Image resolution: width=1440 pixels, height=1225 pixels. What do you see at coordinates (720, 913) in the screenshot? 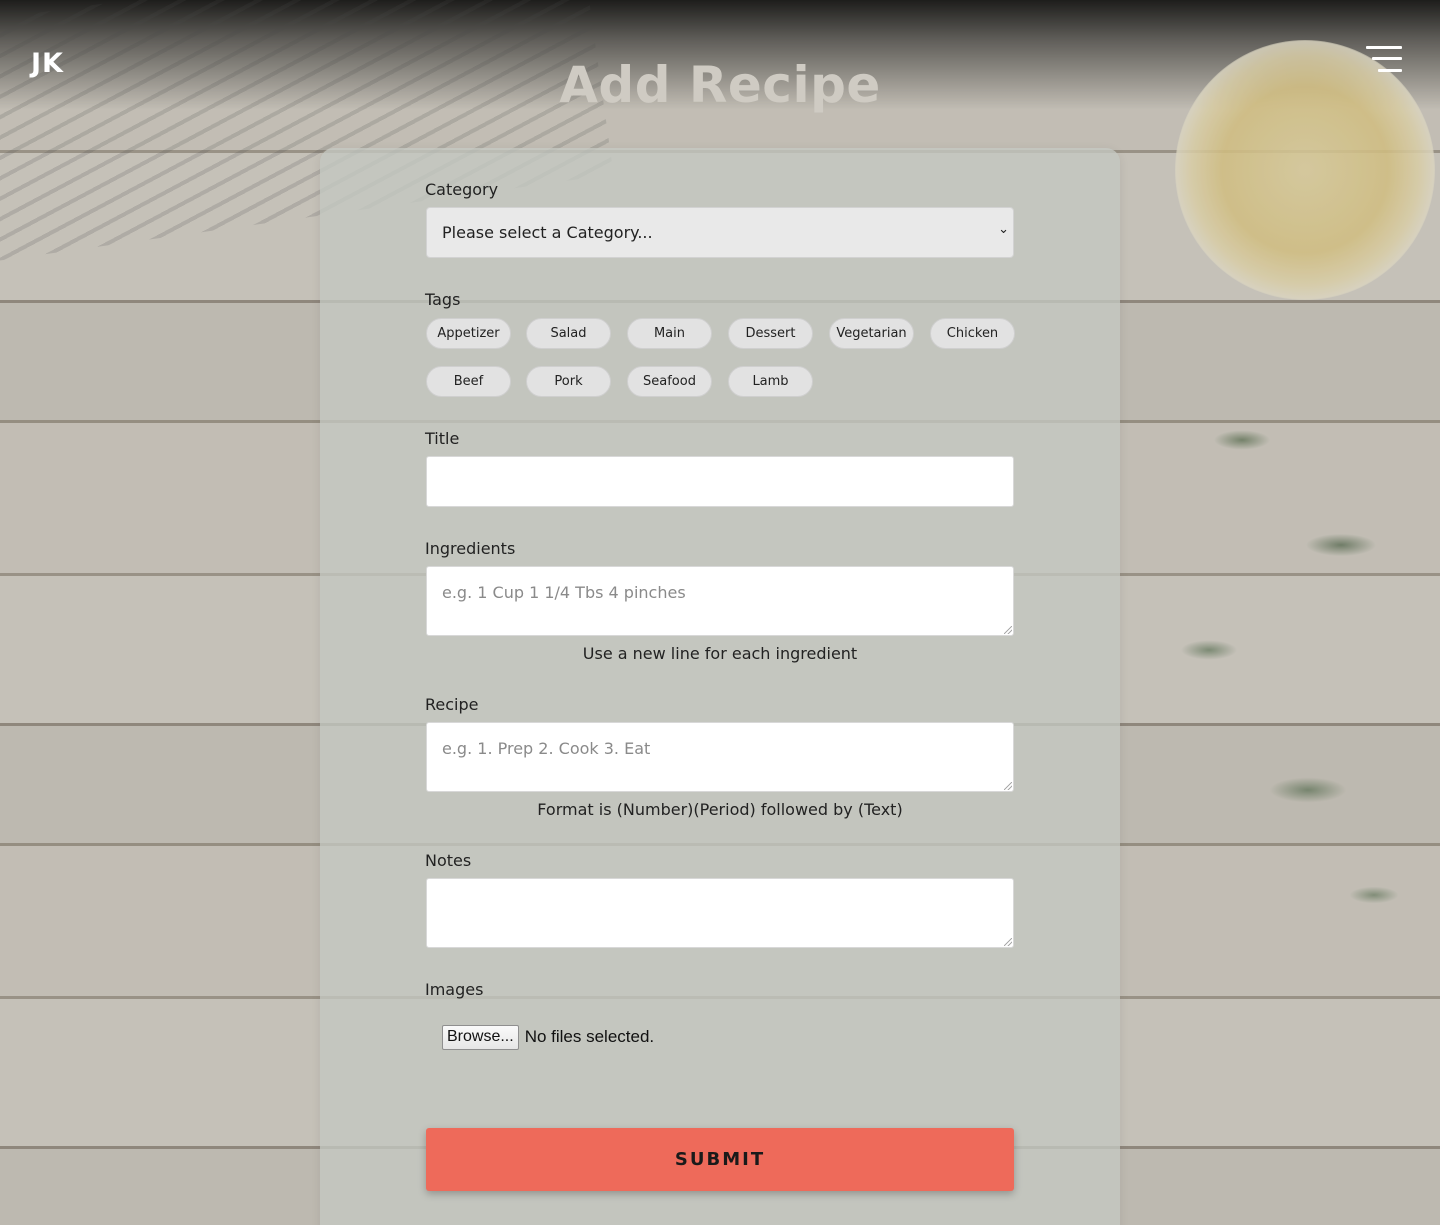
I see `notes-textarea` at bounding box center [720, 913].